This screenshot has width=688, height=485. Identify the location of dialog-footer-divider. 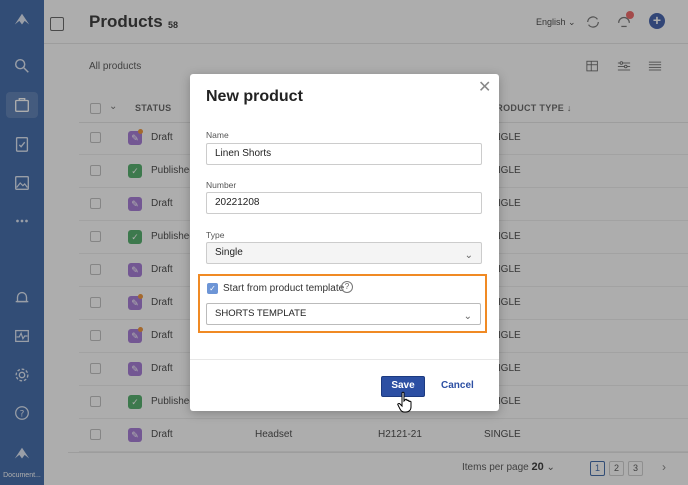
(344, 359).